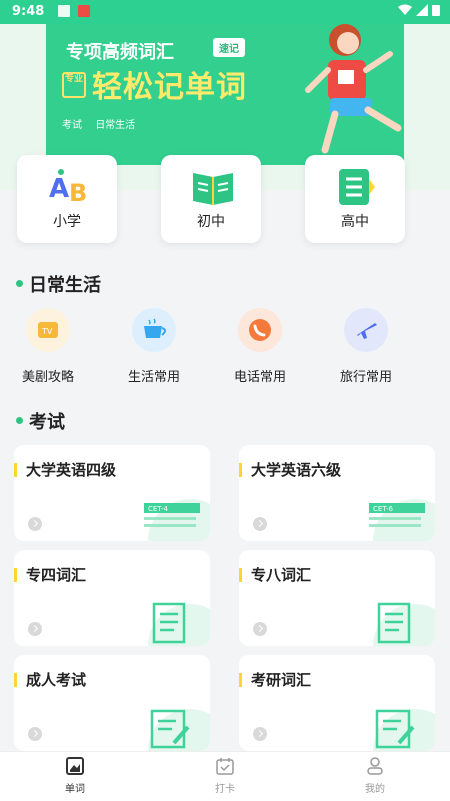  I want to click on banner-subtitles: 考试 日常生活, so click(103, 123).